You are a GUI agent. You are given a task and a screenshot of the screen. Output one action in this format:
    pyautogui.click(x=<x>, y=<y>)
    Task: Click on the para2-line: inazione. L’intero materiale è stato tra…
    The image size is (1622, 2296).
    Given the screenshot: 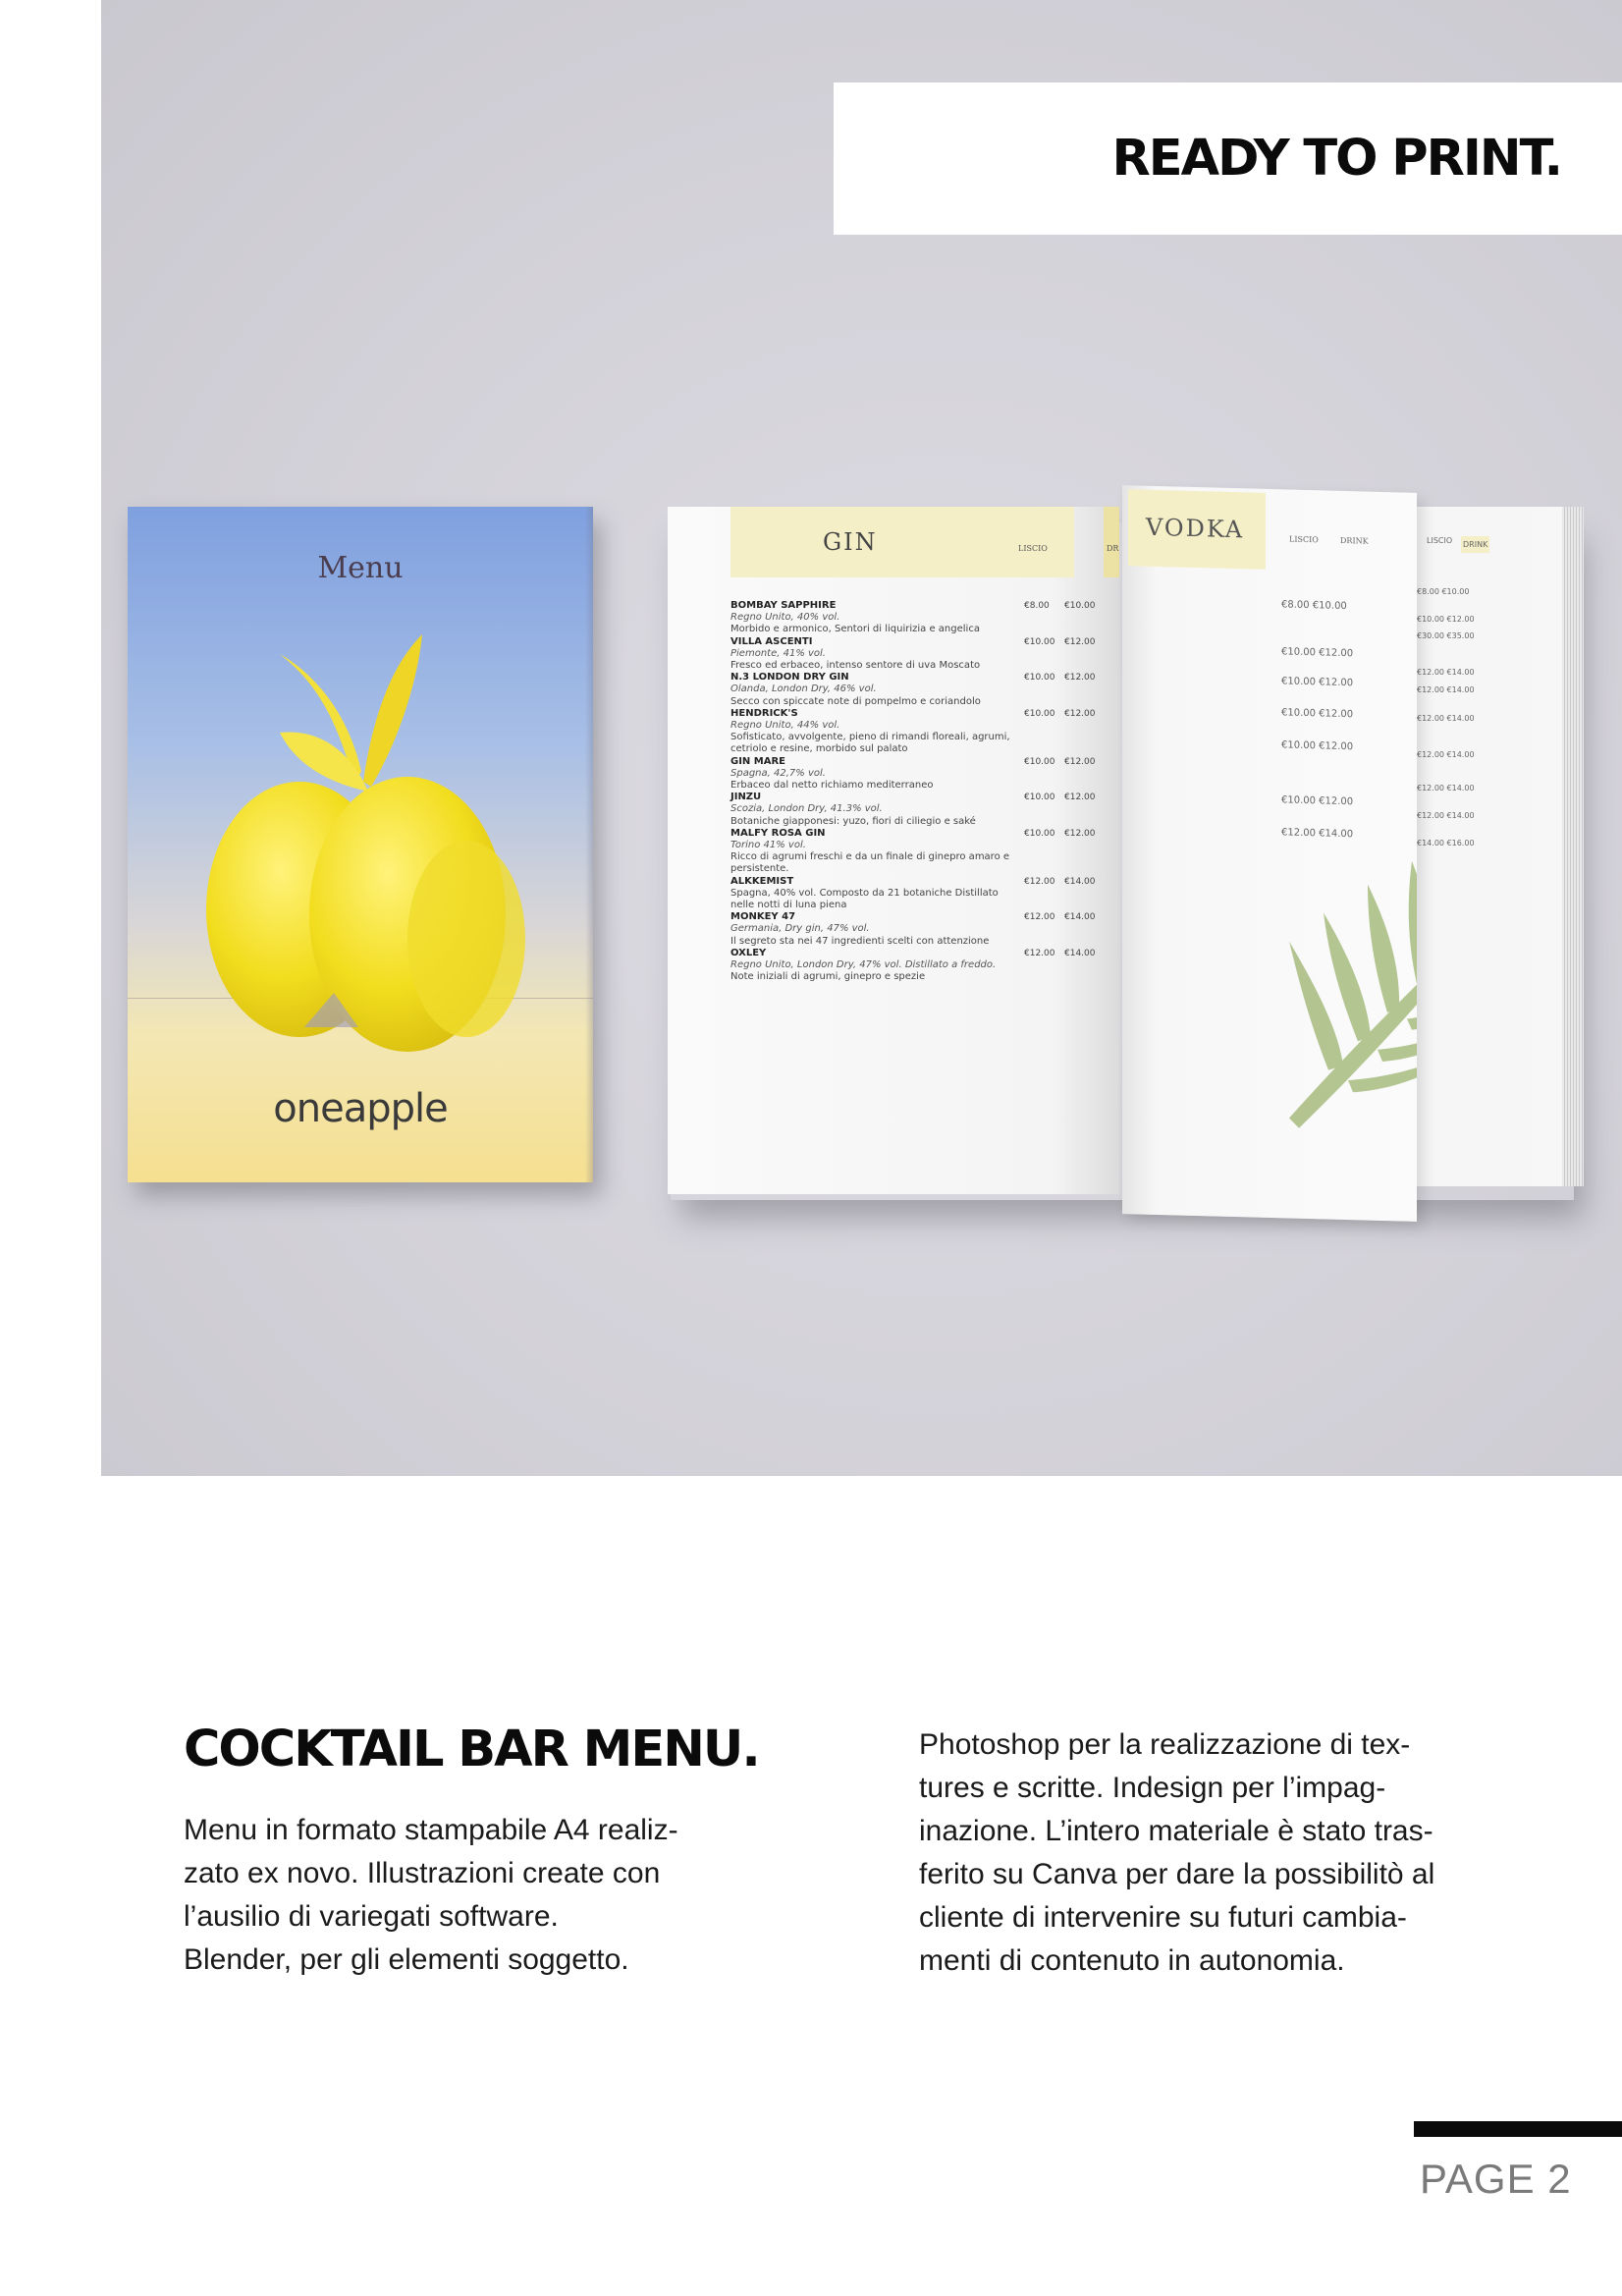 What is the action you would take?
    pyautogui.click(x=1176, y=1831)
    